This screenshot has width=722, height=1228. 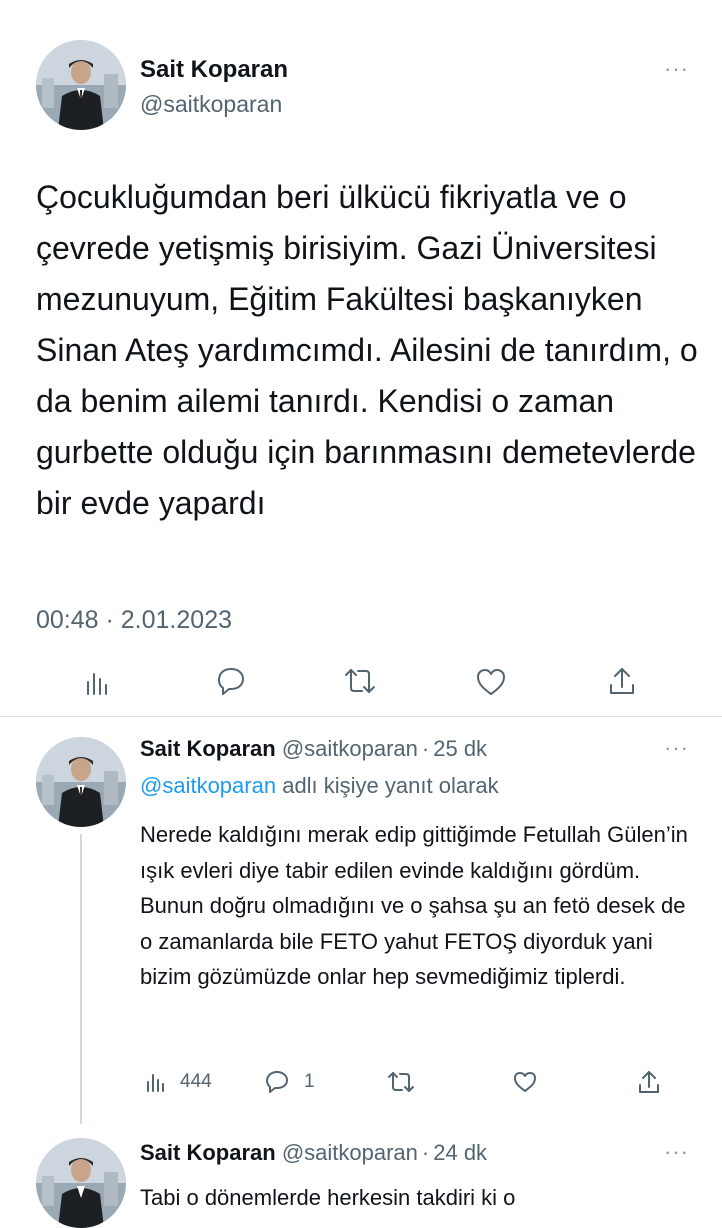 I want to click on reply-header: Sait Koparan @saitkoparan · 24 dk, so click(x=313, y=1153).